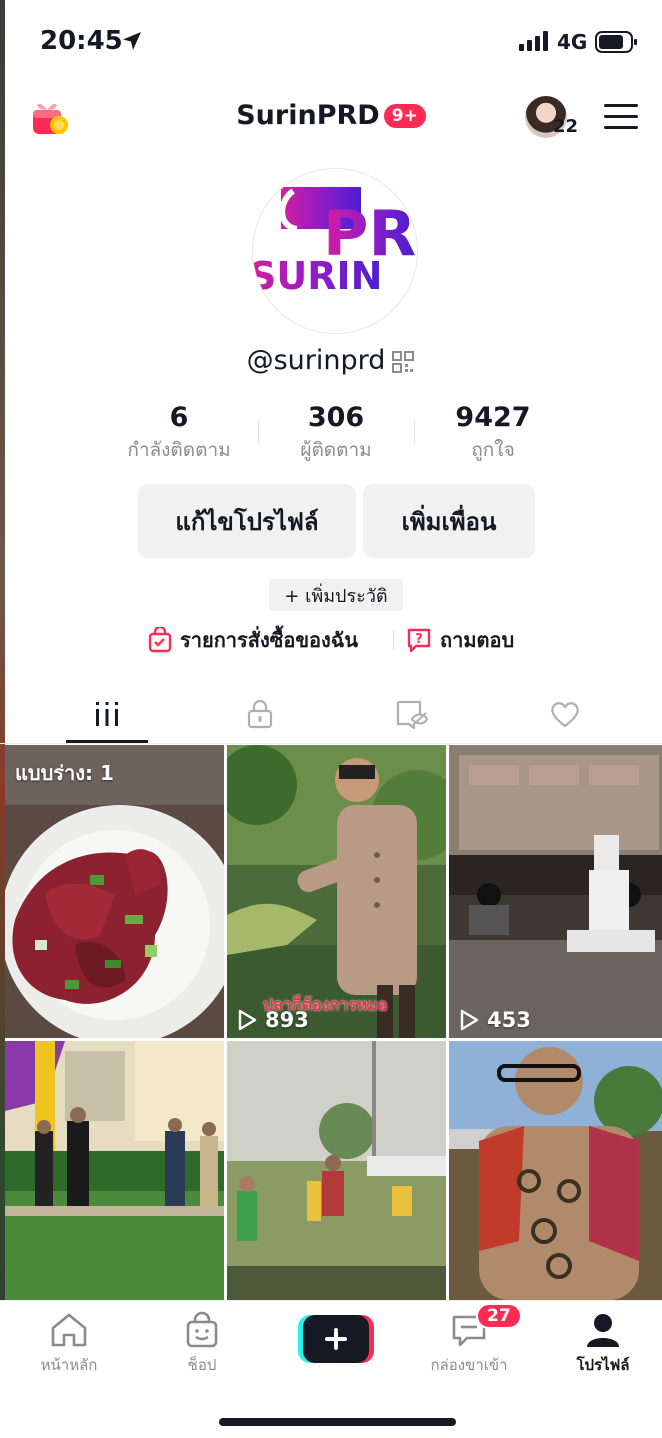 Image resolution: width=662 pixels, height=1438 pixels. What do you see at coordinates (533, 41) in the screenshot?
I see `signal-icon` at bounding box center [533, 41].